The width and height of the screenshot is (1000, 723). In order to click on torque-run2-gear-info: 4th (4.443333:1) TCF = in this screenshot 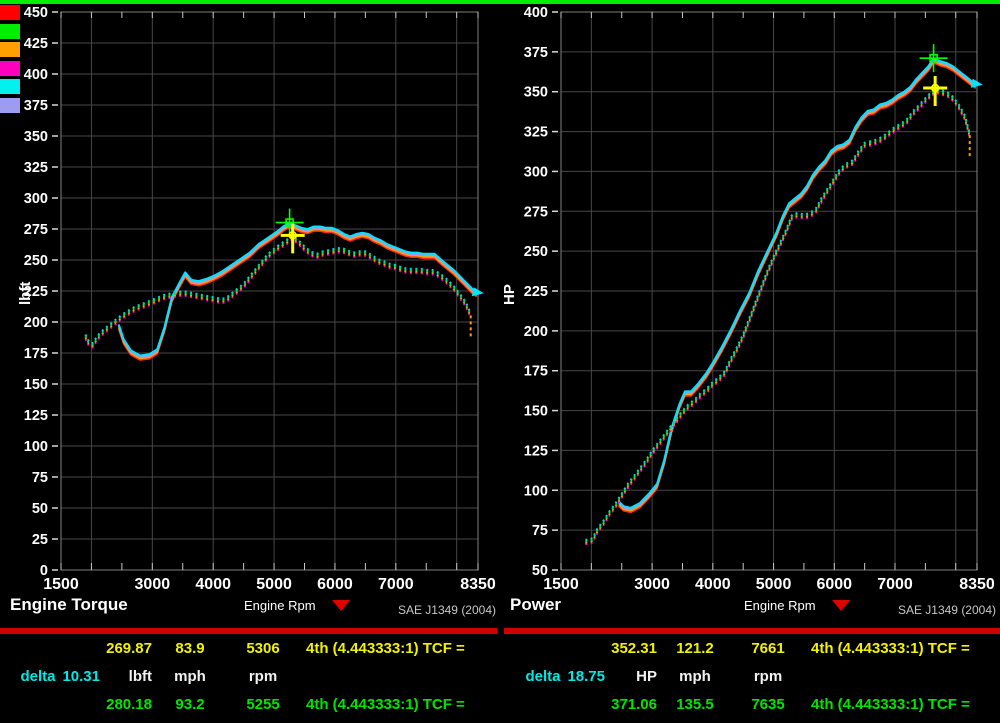, I will do `click(385, 704)`.